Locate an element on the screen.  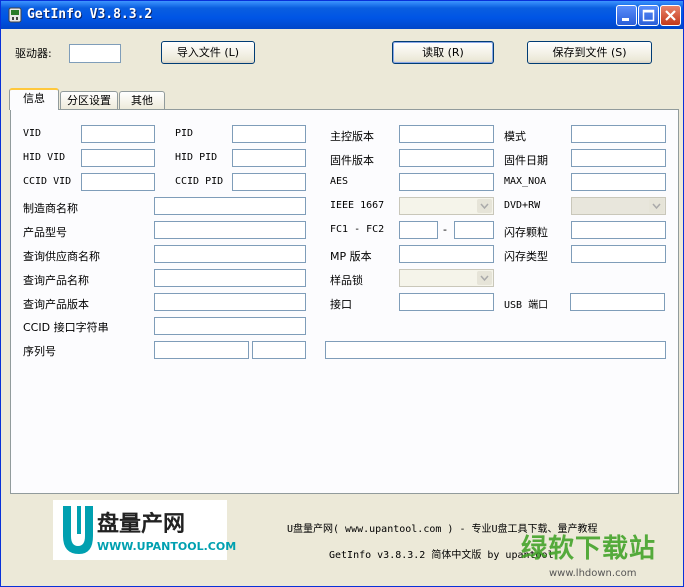
ieee1667-select is located at coordinates (446, 206).